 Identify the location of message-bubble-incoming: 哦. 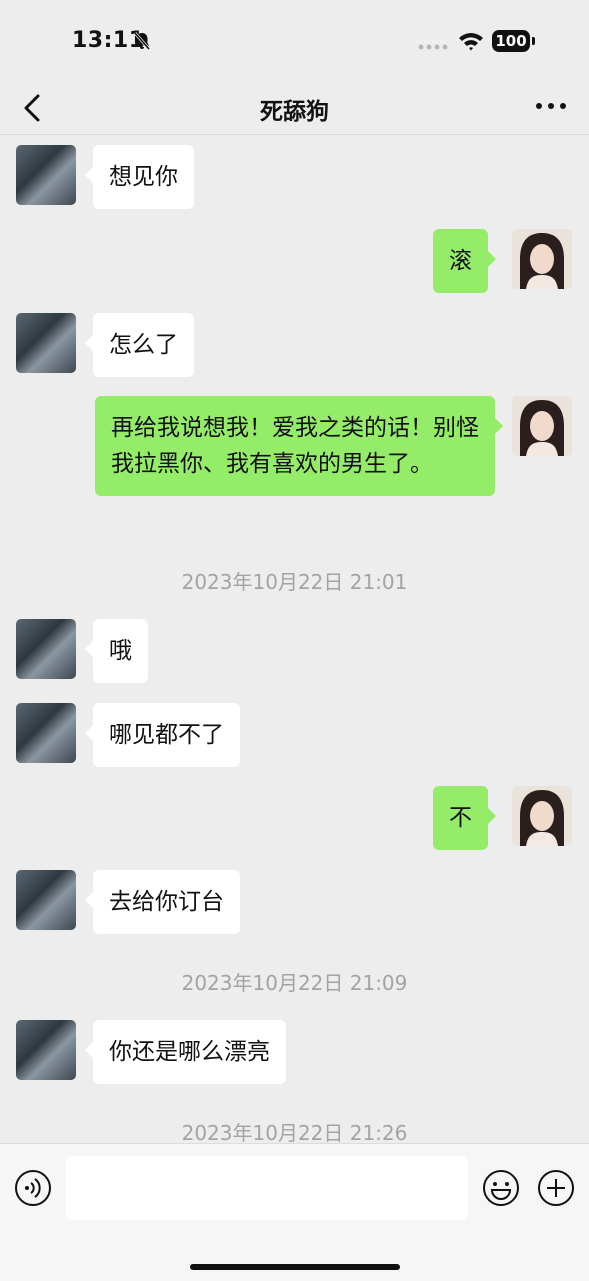
(116, 651).